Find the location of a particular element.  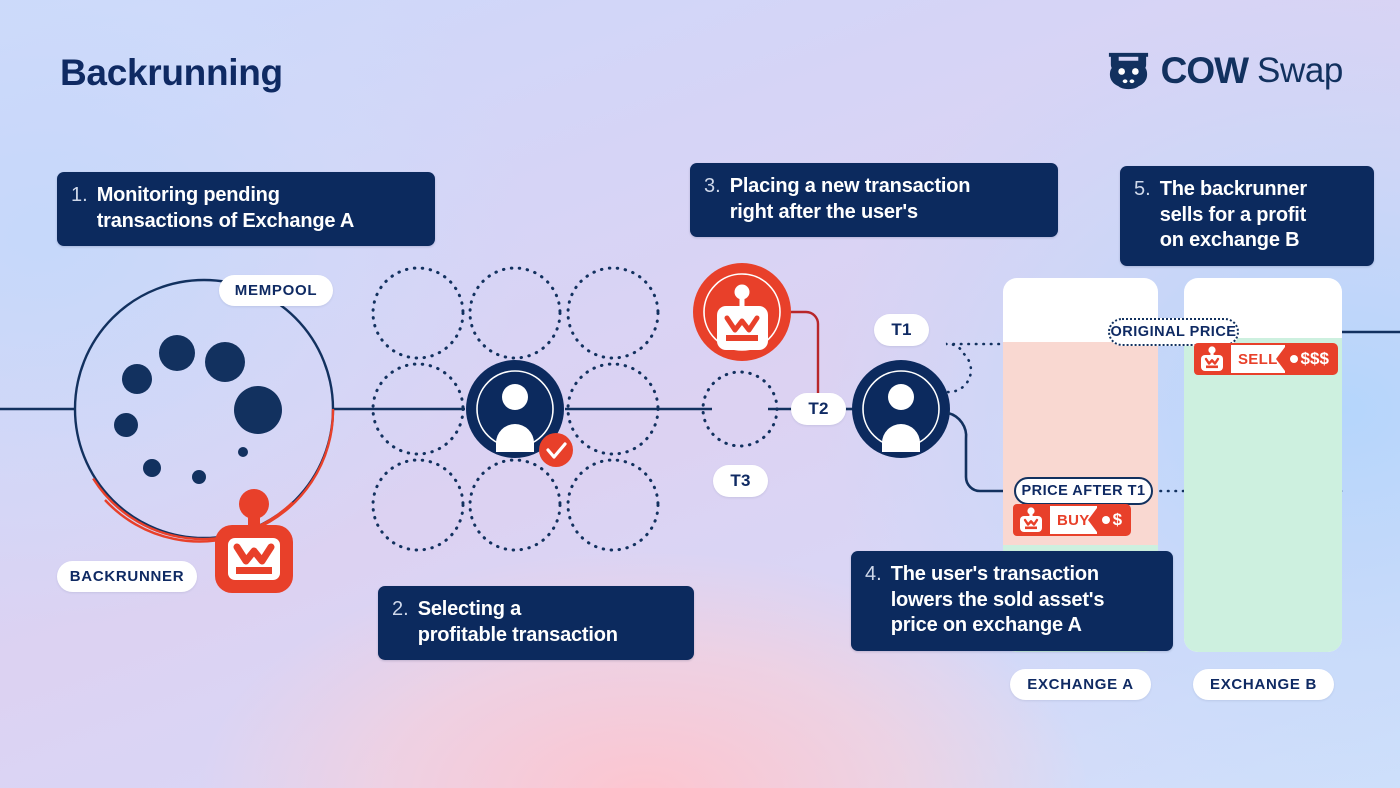

buy-tag-group: BUY $ is located at coordinates (1072, 520).